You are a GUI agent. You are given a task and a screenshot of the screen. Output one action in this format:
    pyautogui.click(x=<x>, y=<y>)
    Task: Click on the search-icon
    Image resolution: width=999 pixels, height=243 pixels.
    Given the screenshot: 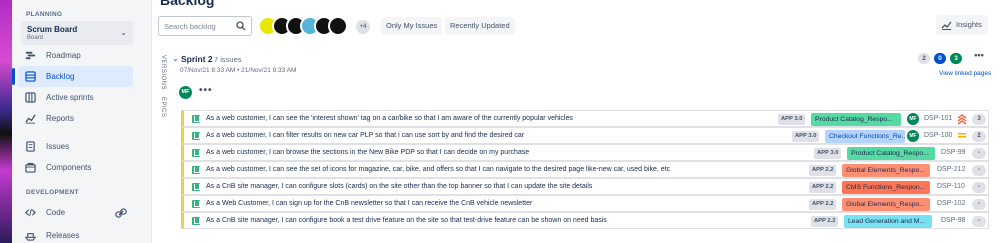 What is the action you would take?
    pyautogui.click(x=241, y=26)
    